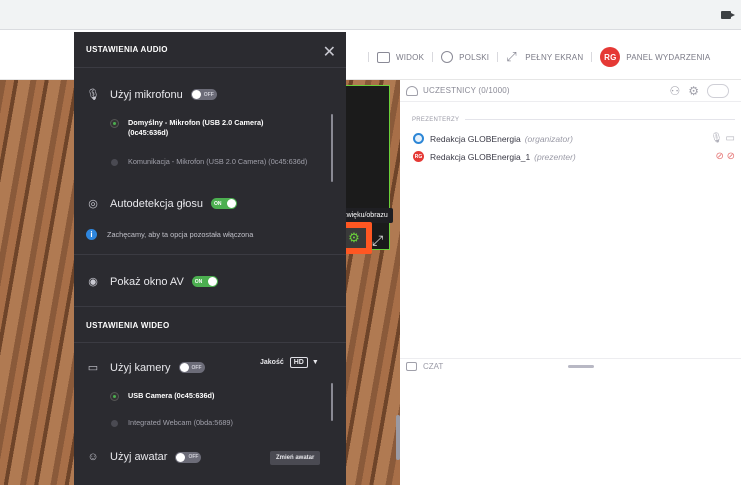 The width and height of the screenshot is (741, 485). I want to click on use-mic-row: 🎙 Użyj mikrofonu OFF, so click(151, 94).